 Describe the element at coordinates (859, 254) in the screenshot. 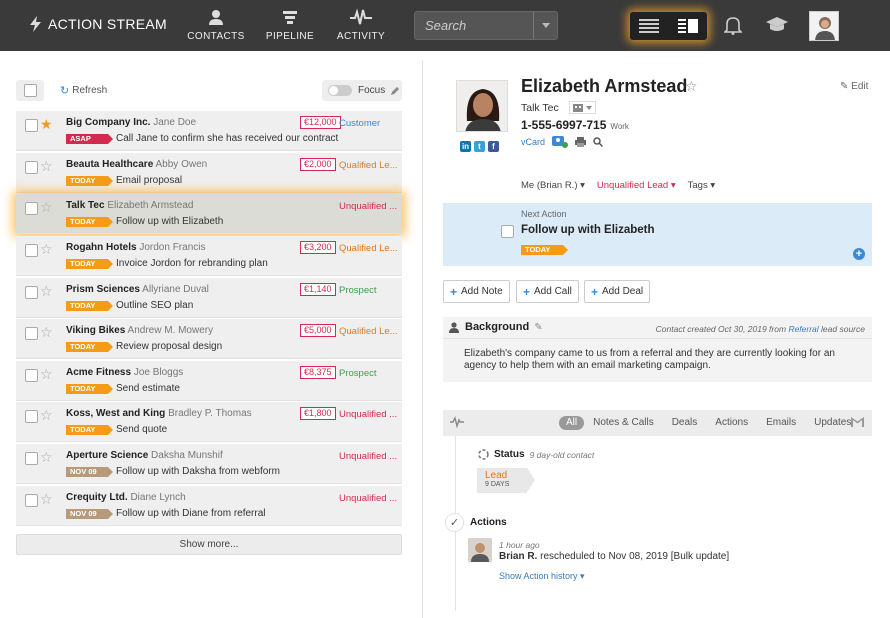

I see `add-action-icon: +` at that location.